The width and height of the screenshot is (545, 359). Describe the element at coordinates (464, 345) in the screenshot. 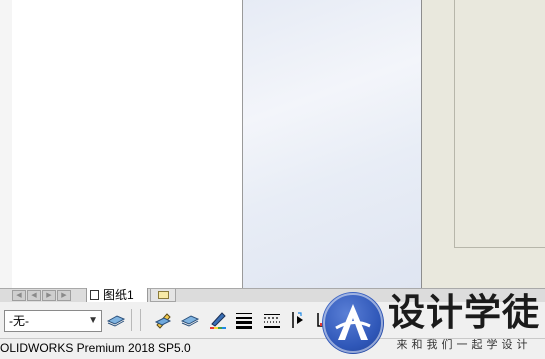

I see `watermark-subtitle: 来和我们一起学设计` at that location.